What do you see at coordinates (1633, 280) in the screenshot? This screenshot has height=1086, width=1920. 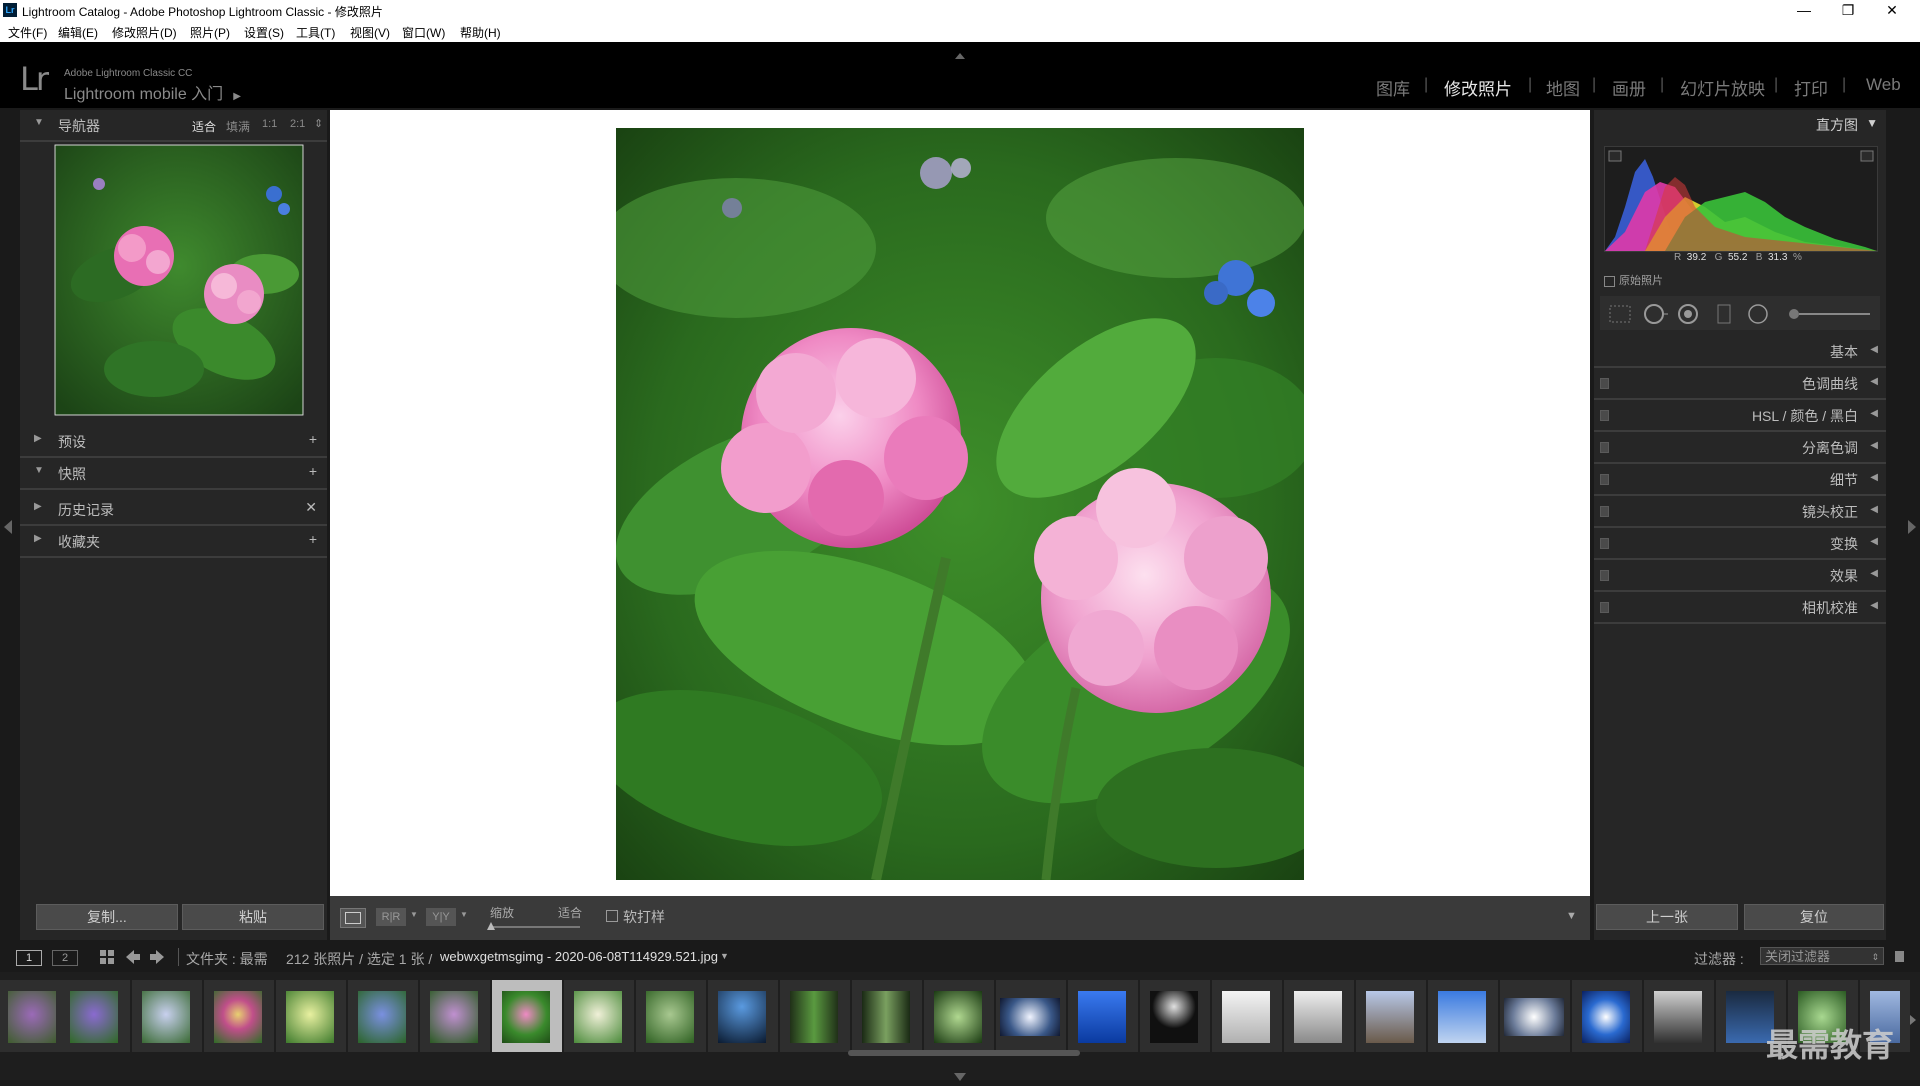 I see `original-photo-toggle: 原始照片` at bounding box center [1633, 280].